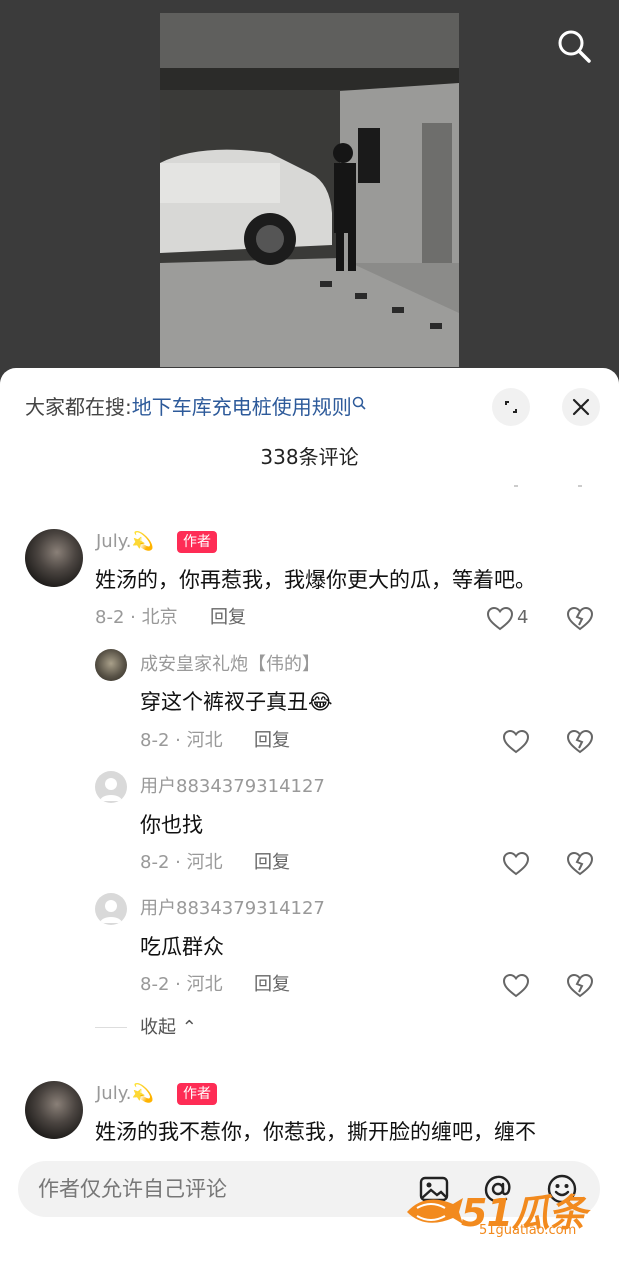  Describe the element at coordinates (168, 1027) in the screenshot. I see `collapse-label: 收起 ⌃` at that location.